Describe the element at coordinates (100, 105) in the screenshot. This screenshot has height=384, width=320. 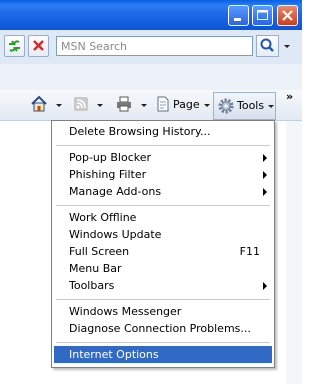
I see `feeds-dropdown-arrow` at that location.